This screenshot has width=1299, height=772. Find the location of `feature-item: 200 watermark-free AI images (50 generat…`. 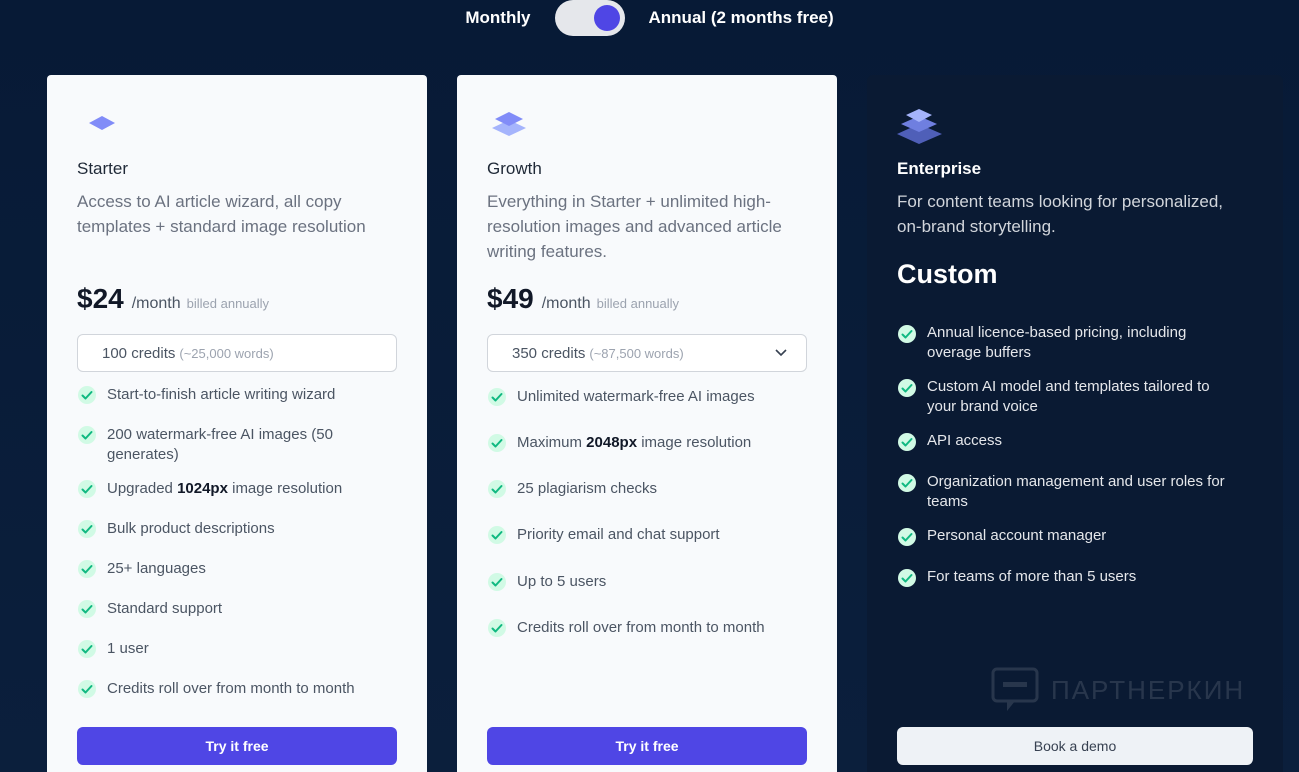

feature-item: 200 watermark-free AI images (50 generat… is located at coordinates (227, 445).